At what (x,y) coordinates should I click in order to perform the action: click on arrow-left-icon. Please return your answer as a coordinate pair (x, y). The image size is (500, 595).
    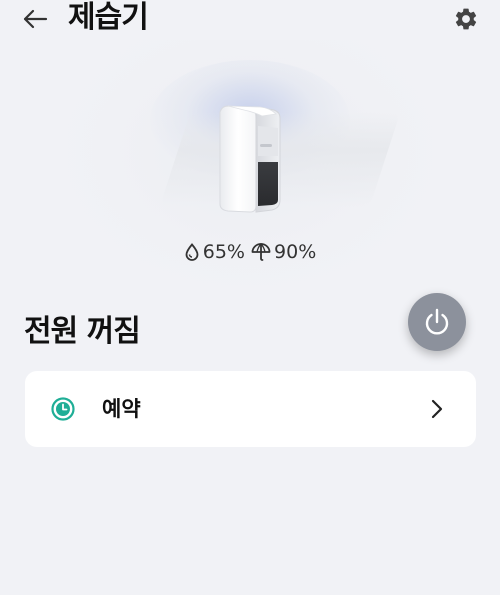
    Looking at the image, I should click on (35, 19).